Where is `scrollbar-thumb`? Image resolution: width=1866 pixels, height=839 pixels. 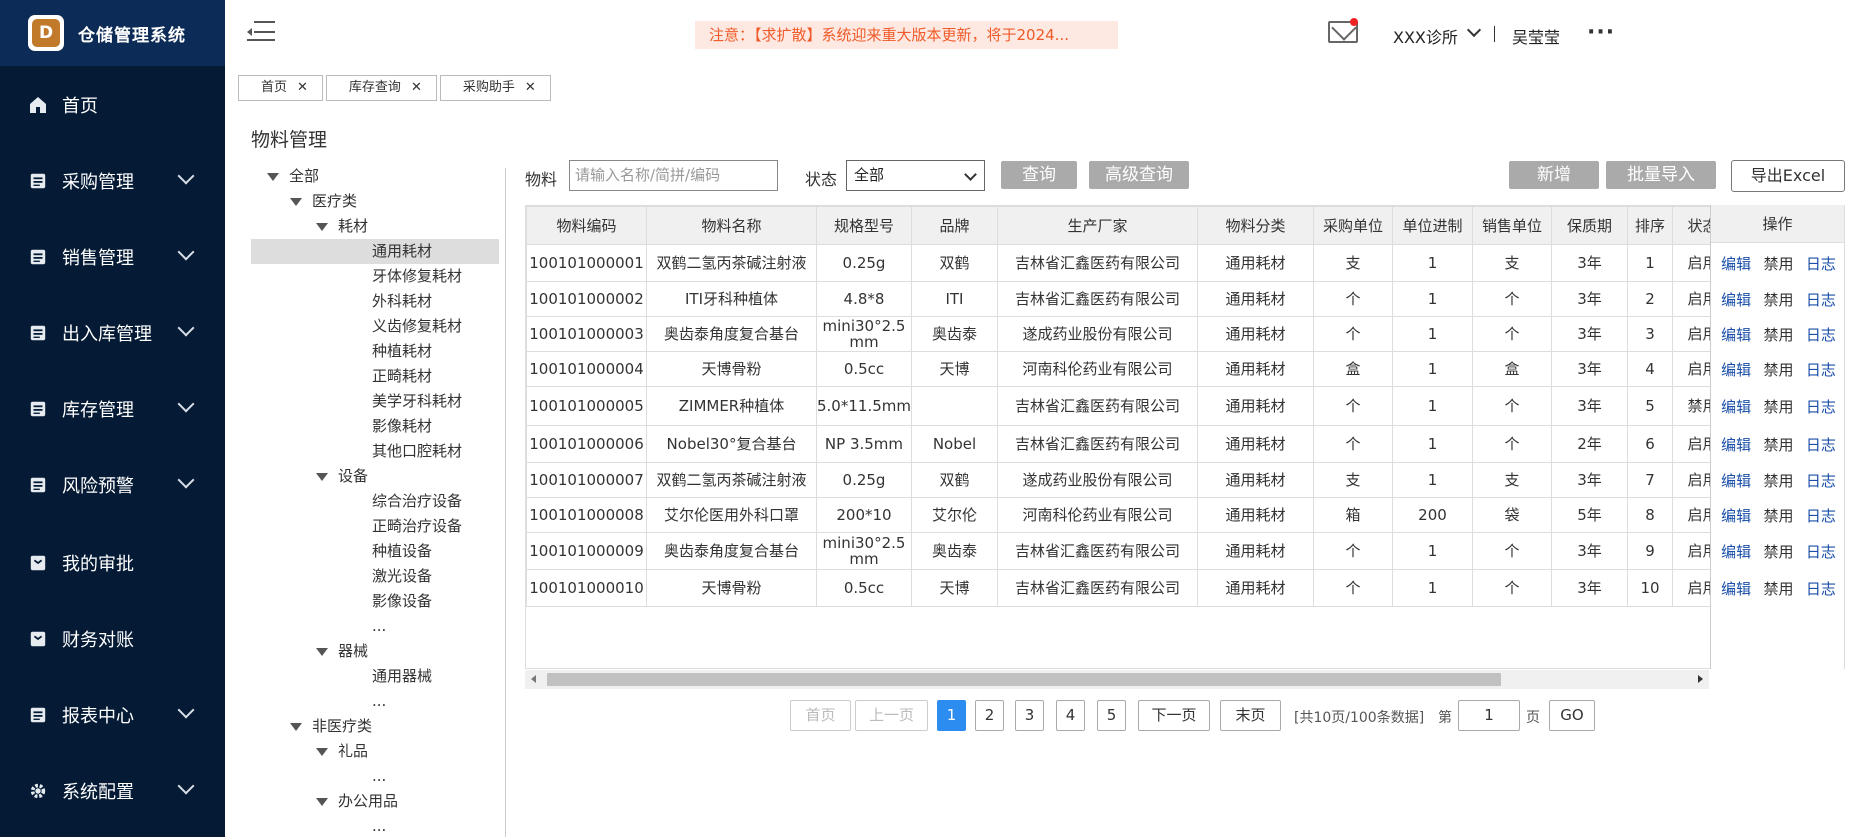 scrollbar-thumb is located at coordinates (1024, 679).